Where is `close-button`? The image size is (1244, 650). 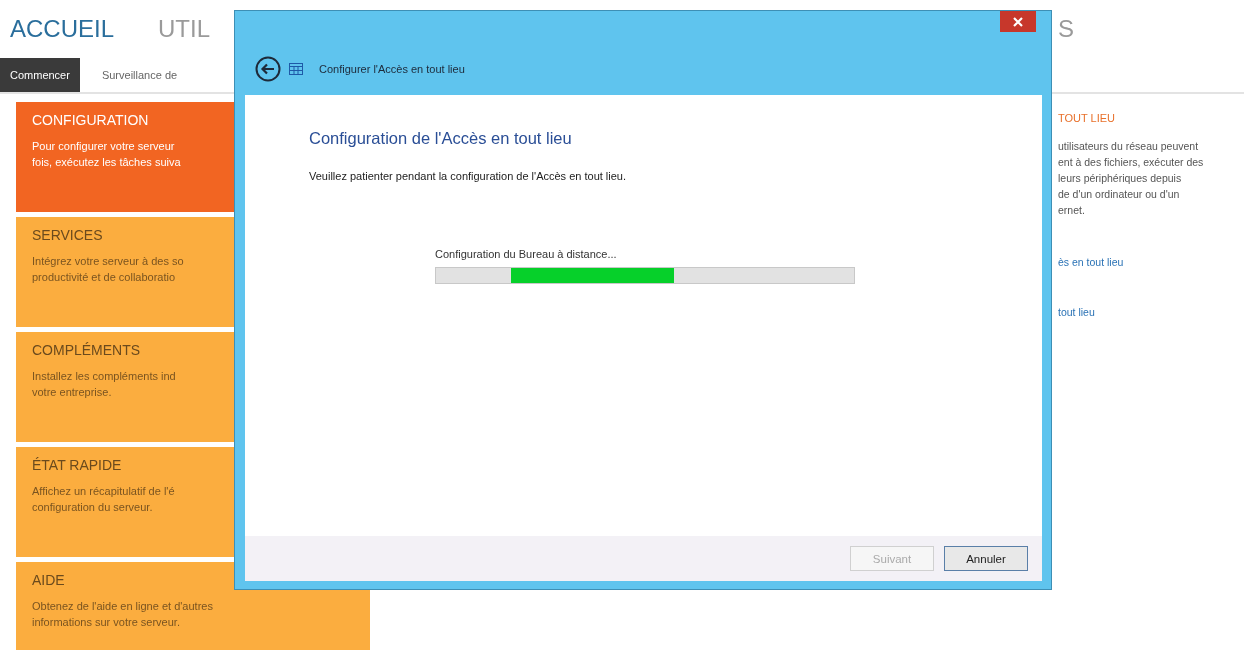
close-button is located at coordinates (1018, 21).